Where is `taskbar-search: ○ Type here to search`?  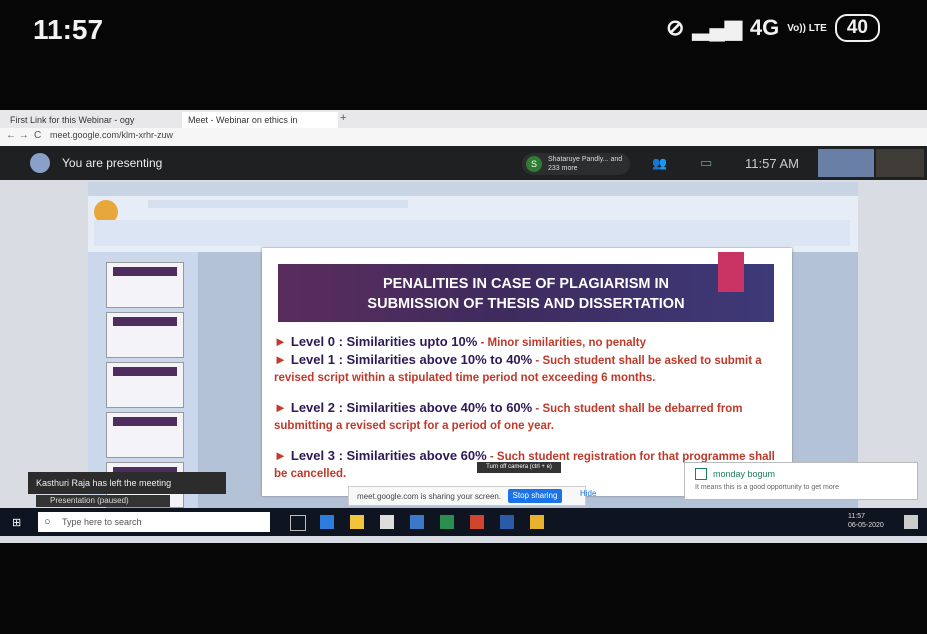
taskbar-search: ○ Type here to search is located at coordinates (154, 522).